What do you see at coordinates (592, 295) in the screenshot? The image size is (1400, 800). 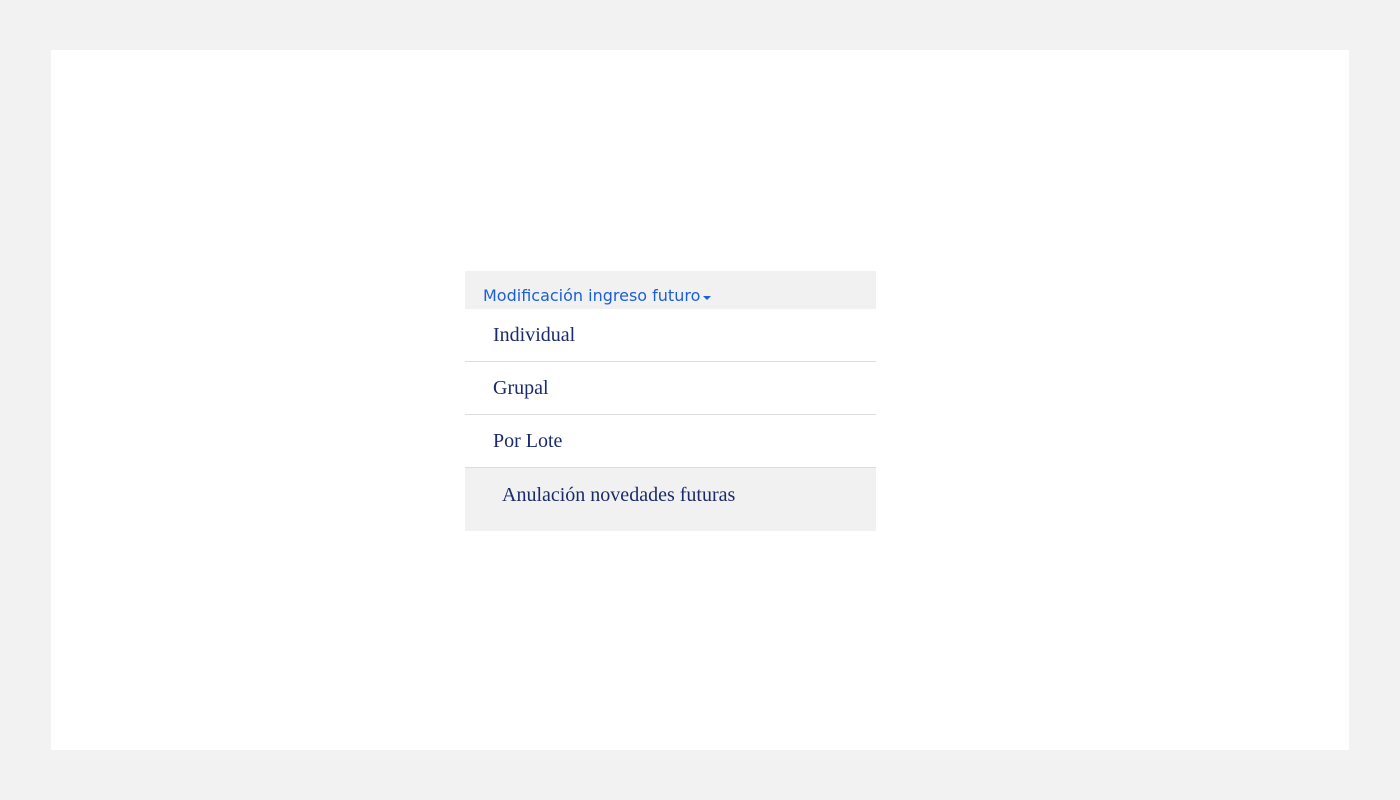 I see `menu-header-label: Modificación ingreso futuro` at bounding box center [592, 295].